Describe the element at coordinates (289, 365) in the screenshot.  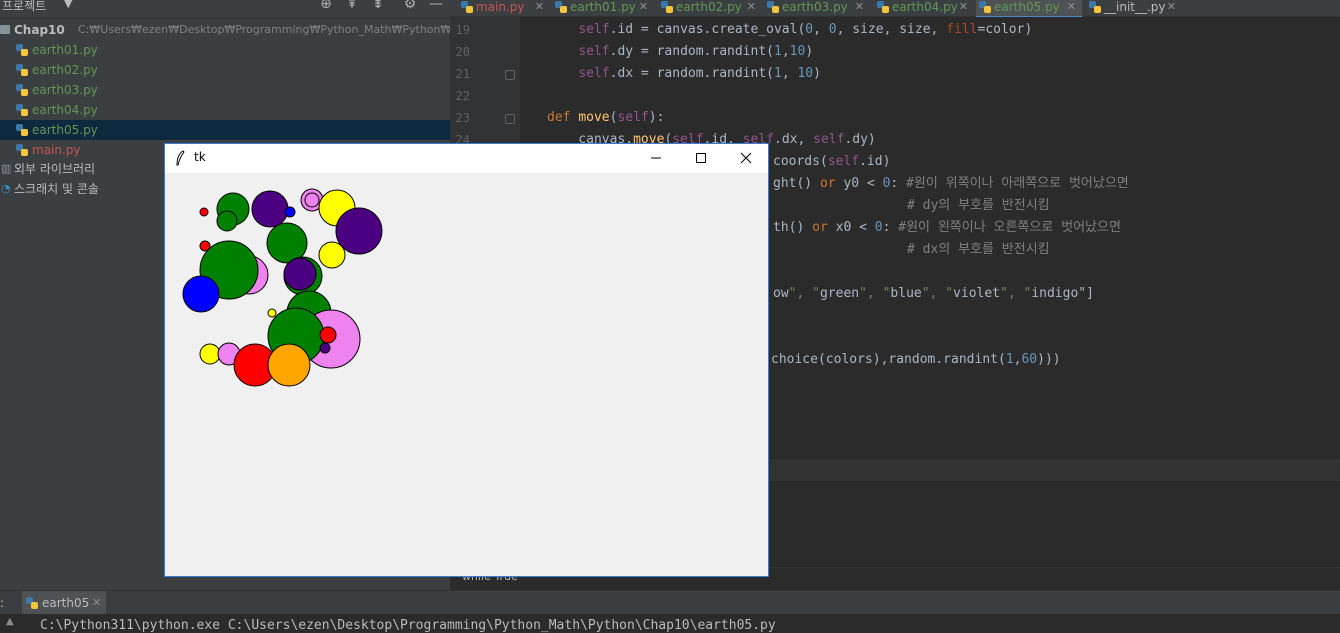
I see `ball-orange` at that location.